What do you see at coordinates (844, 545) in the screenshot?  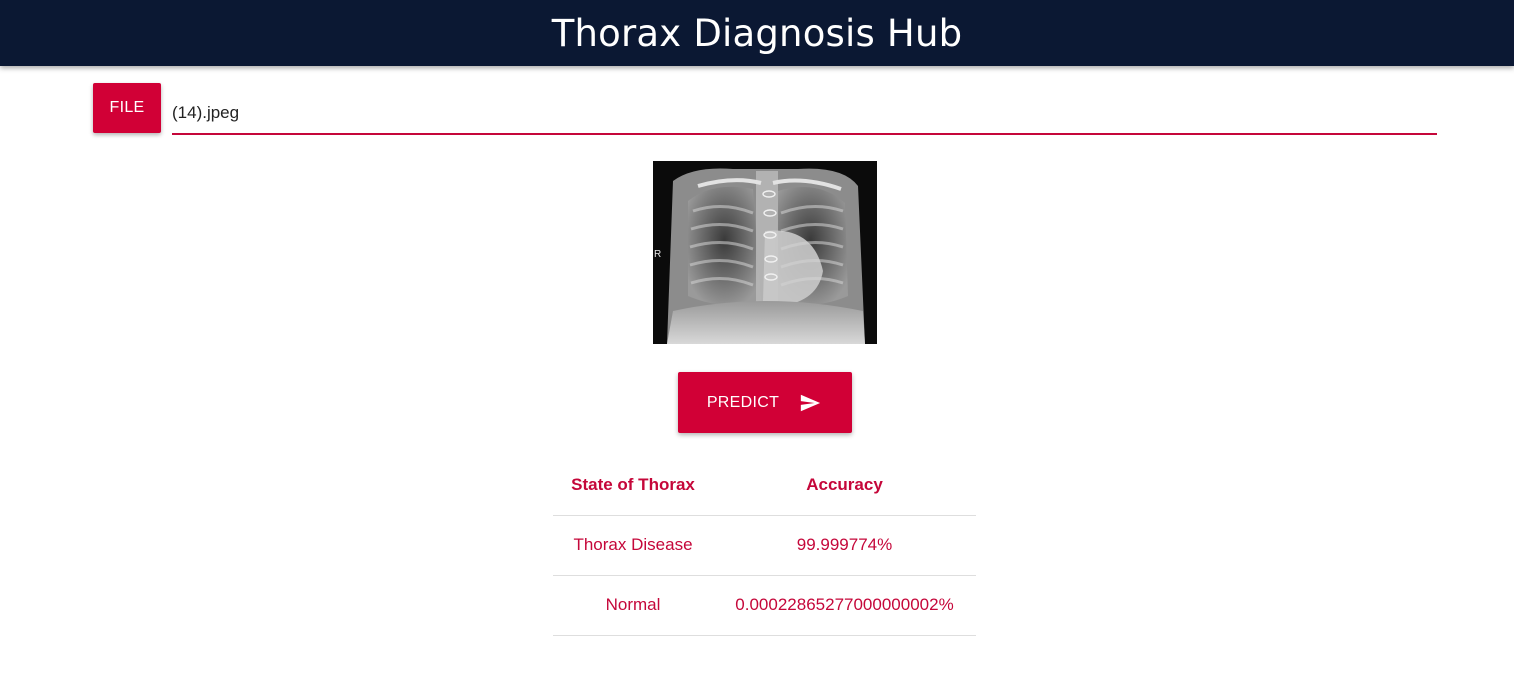 I see `row-accuracy-cell: 99.999774%` at bounding box center [844, 545].